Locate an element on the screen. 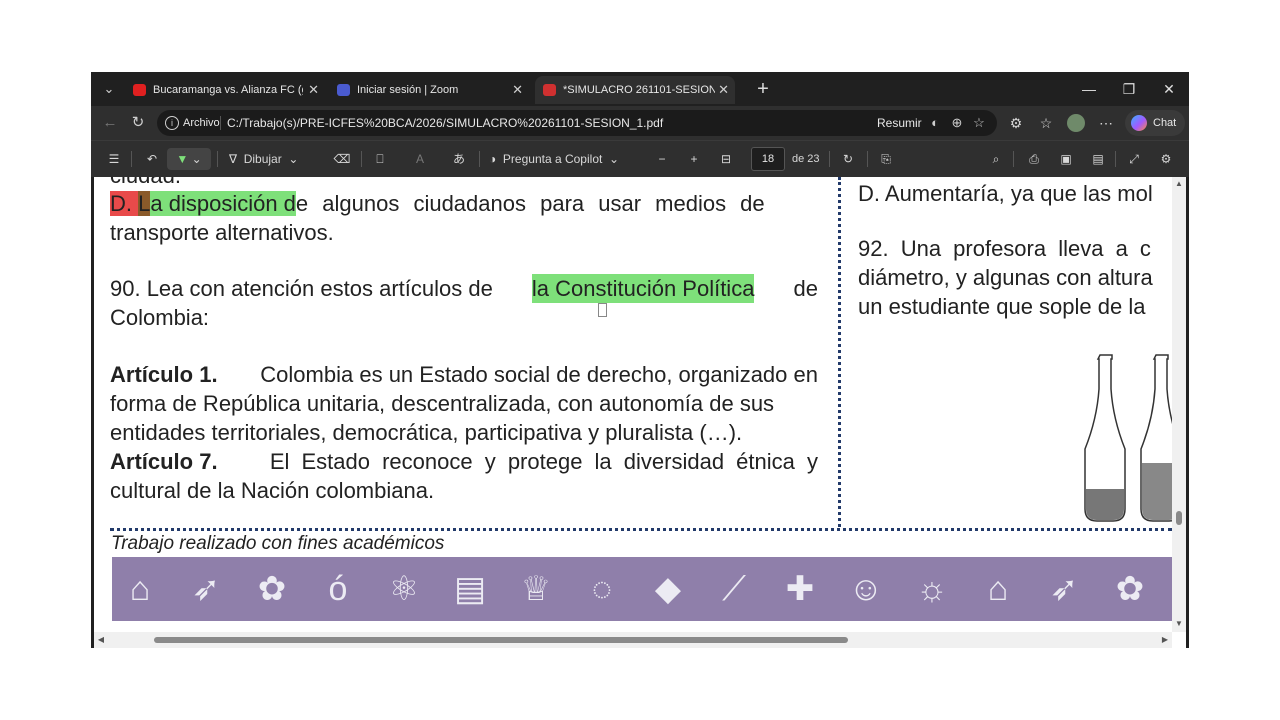 The image size is (1280, 720). scroll-up-icon: ▲ is located at coordinates (1179, 184).